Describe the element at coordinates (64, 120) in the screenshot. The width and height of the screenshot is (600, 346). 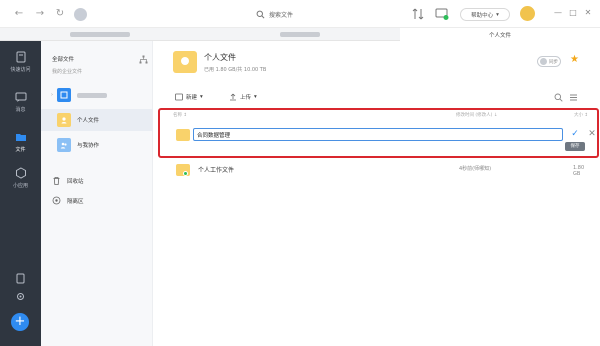
I see `person-folder-icon` at that location.